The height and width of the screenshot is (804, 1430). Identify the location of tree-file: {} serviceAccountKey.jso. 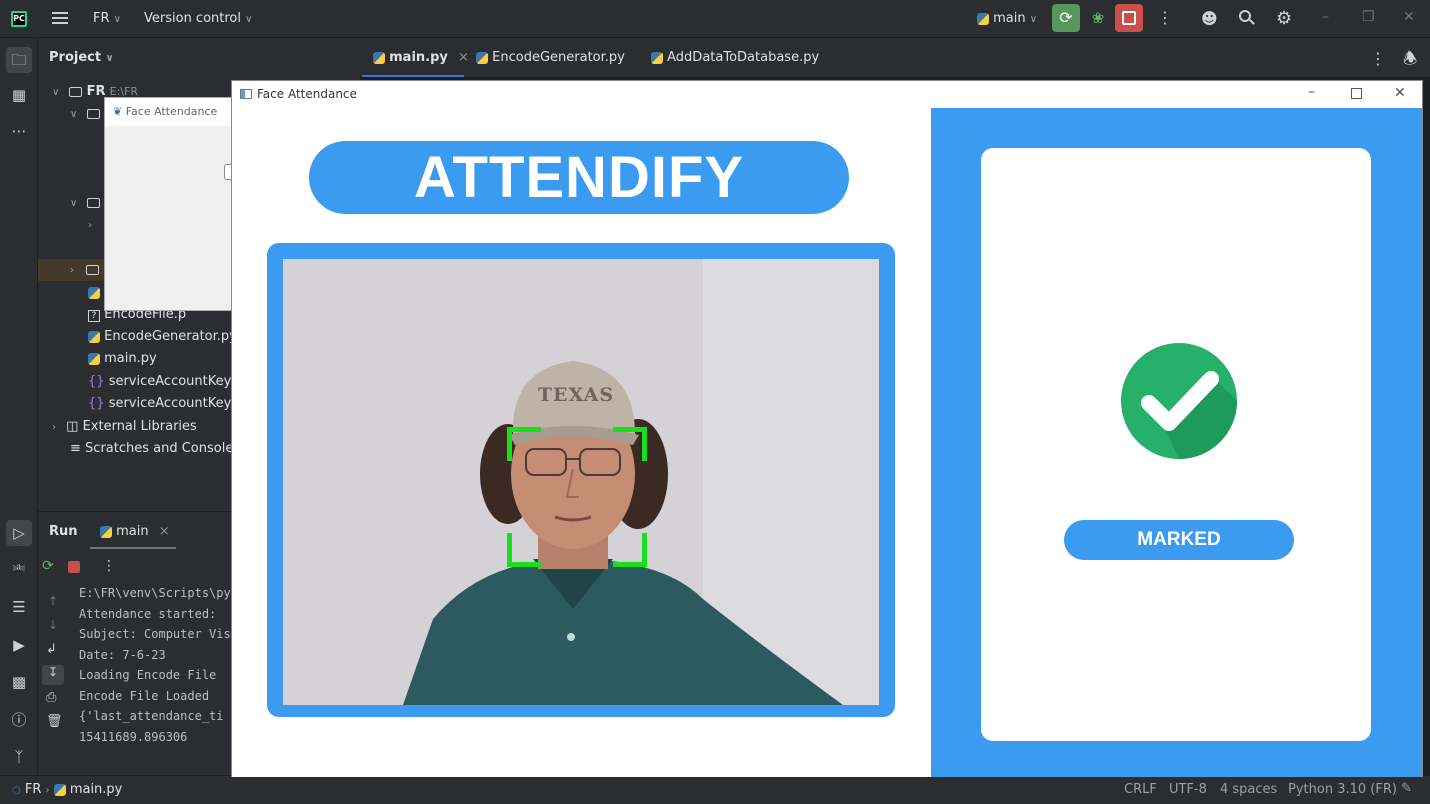
(170, 382).